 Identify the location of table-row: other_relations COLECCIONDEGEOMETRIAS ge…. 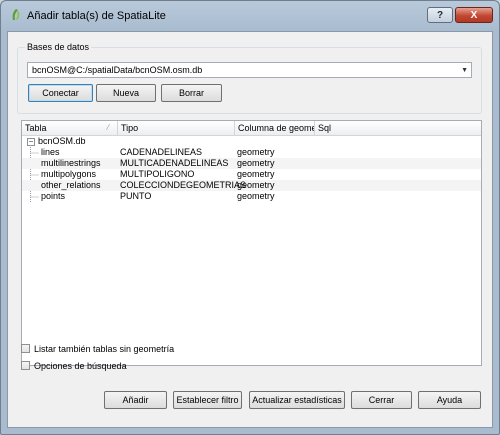
(251, 185).